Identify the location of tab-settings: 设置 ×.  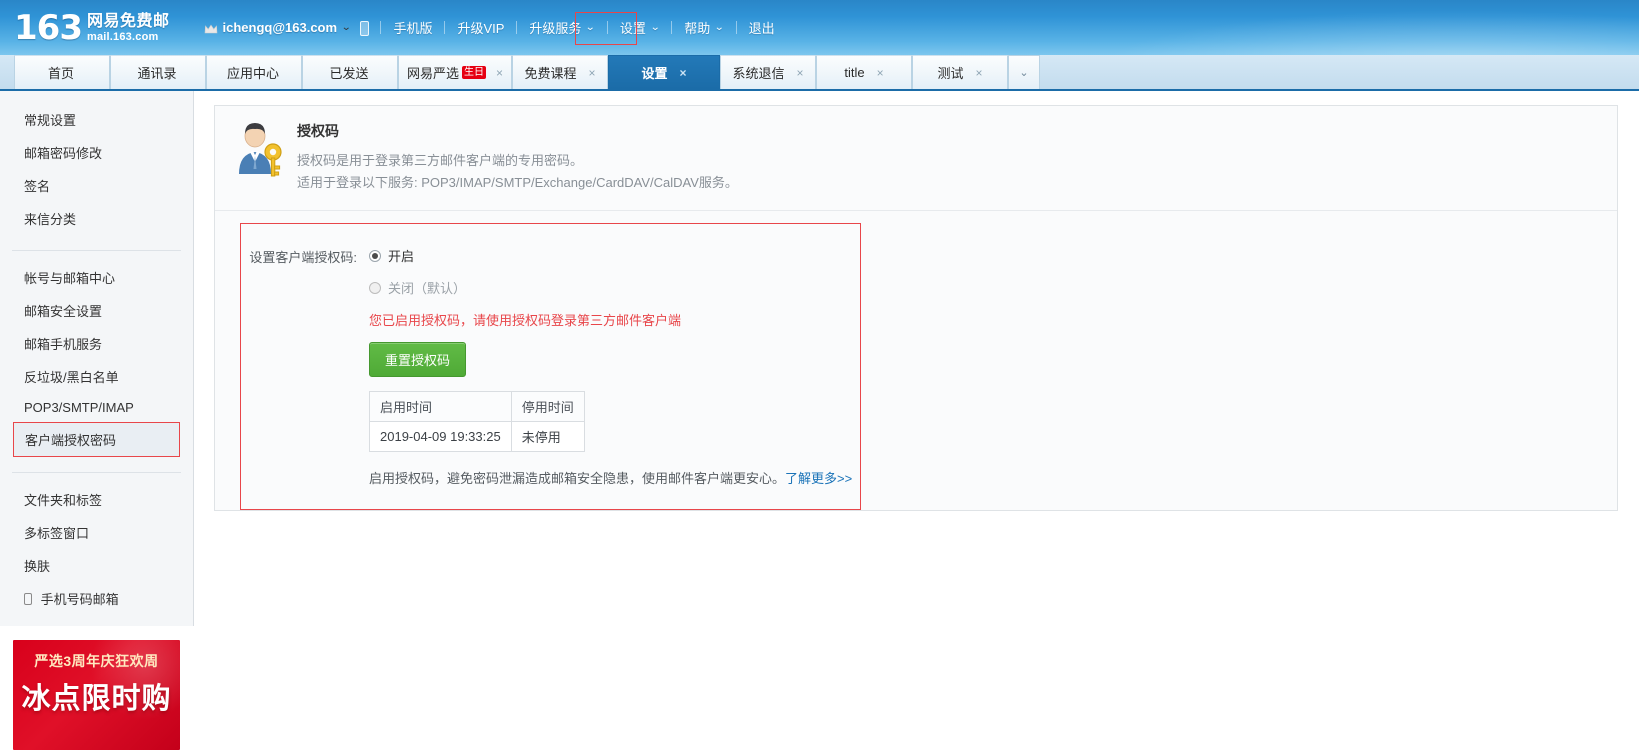
(664, 72).